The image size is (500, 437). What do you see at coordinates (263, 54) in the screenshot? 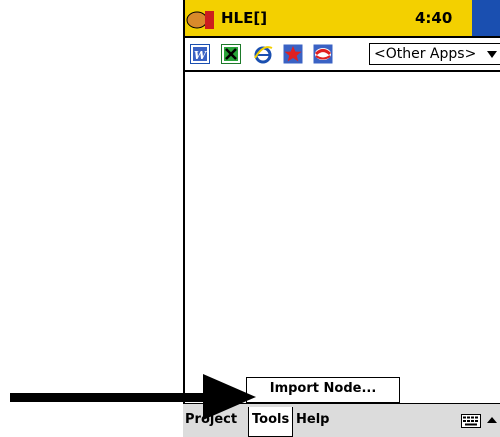
I see `internet-explorer-icon` at bounding box center [263, 54].